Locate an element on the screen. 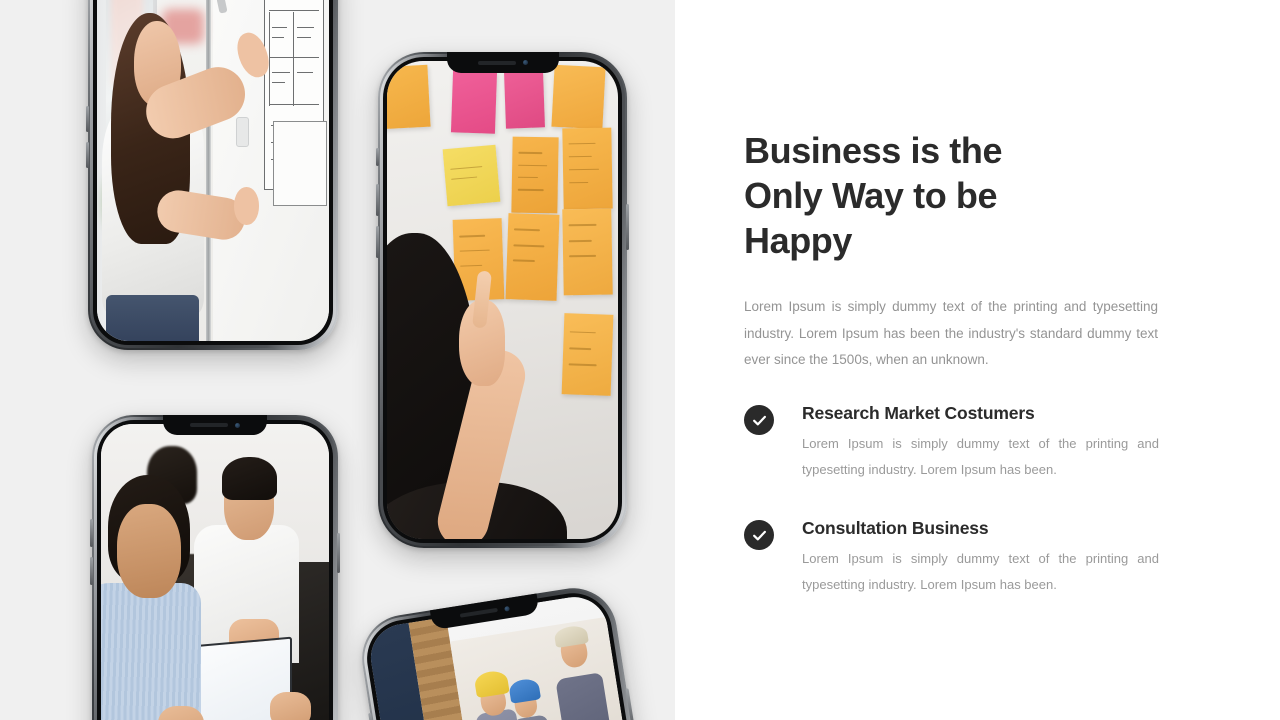  photo-woman-whiteboard is located at coordinates (213, 170).